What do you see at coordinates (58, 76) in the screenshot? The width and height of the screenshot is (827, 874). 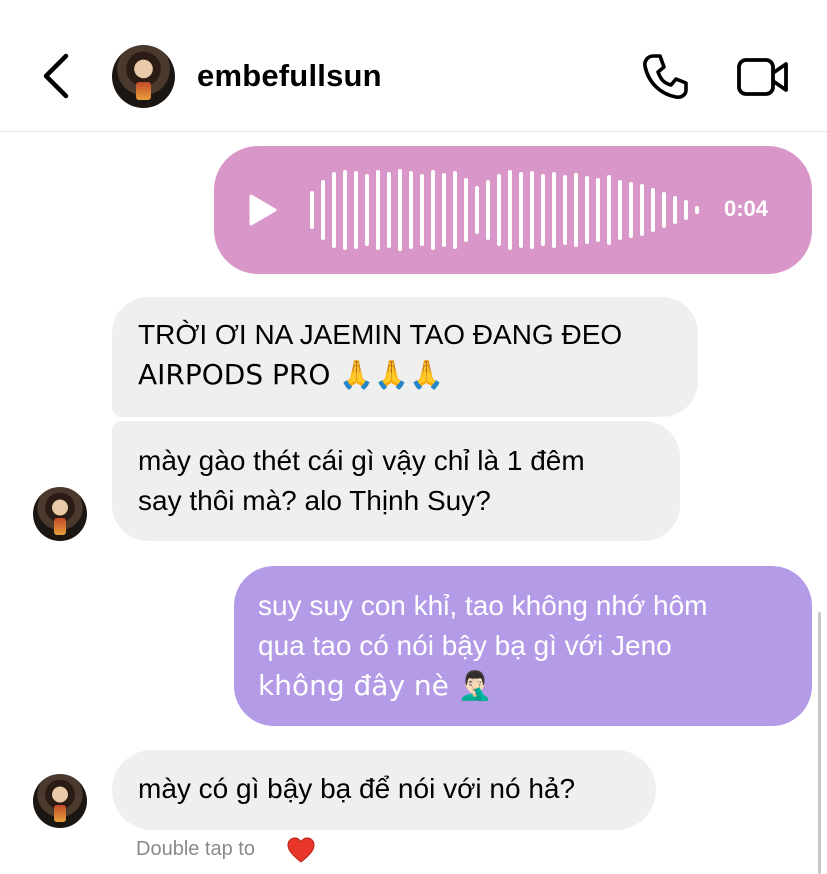 I see `chevron-left-icon` at bounding box center [58, 76].